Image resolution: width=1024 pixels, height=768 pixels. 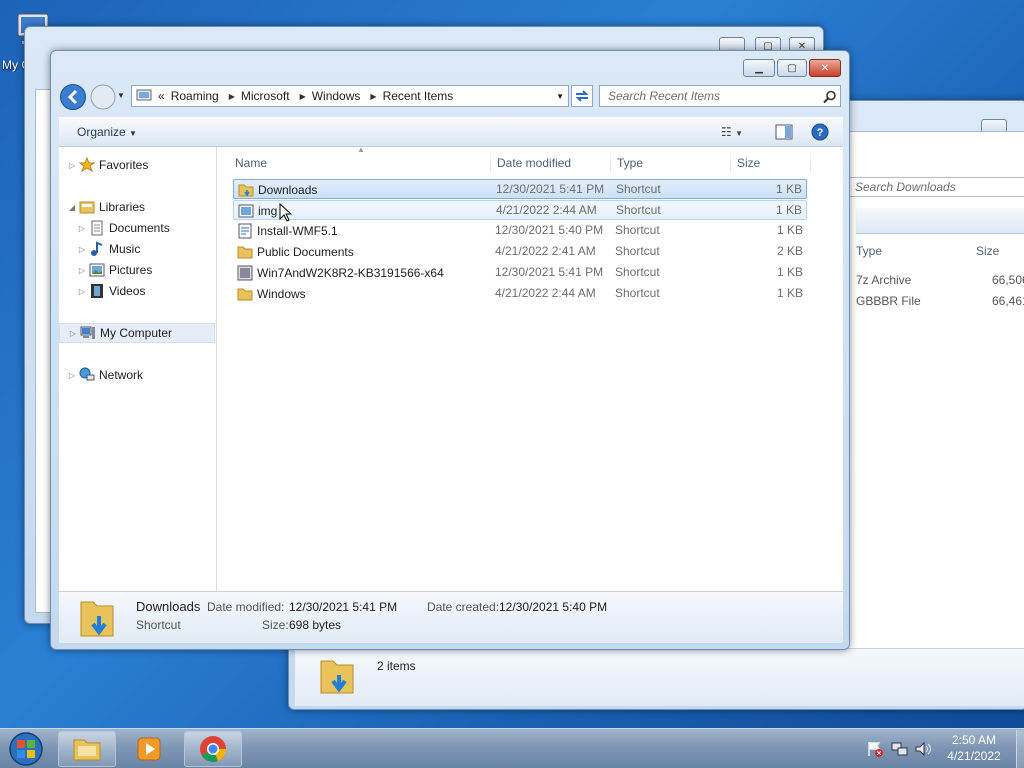 I want to click on details-type: Shortcut, so click(x=158, y=625).